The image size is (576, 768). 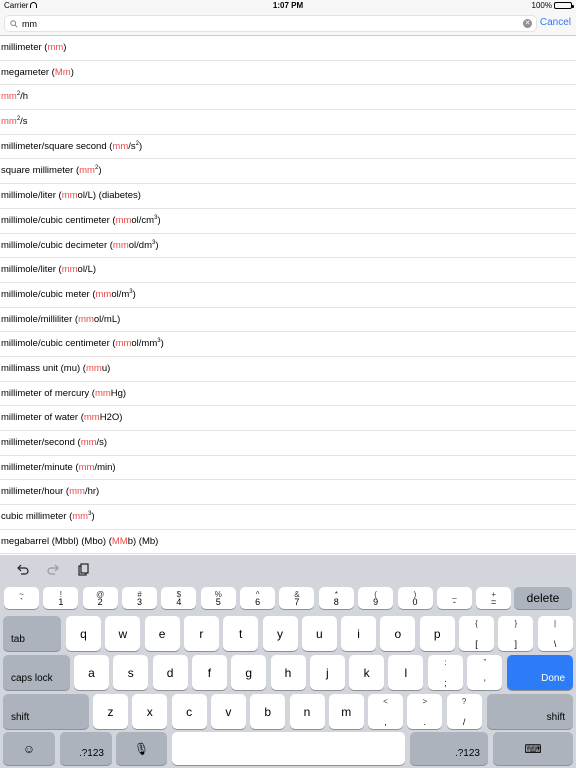 I want to click on result-row: mm2/h, so click(x=288, y=98).